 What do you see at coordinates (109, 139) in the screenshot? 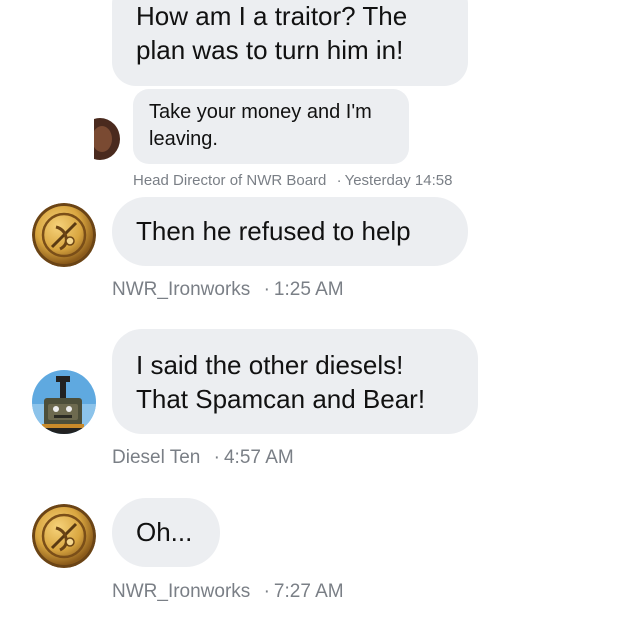
I see `quoted-avatar` at bounding box center [109, 139].